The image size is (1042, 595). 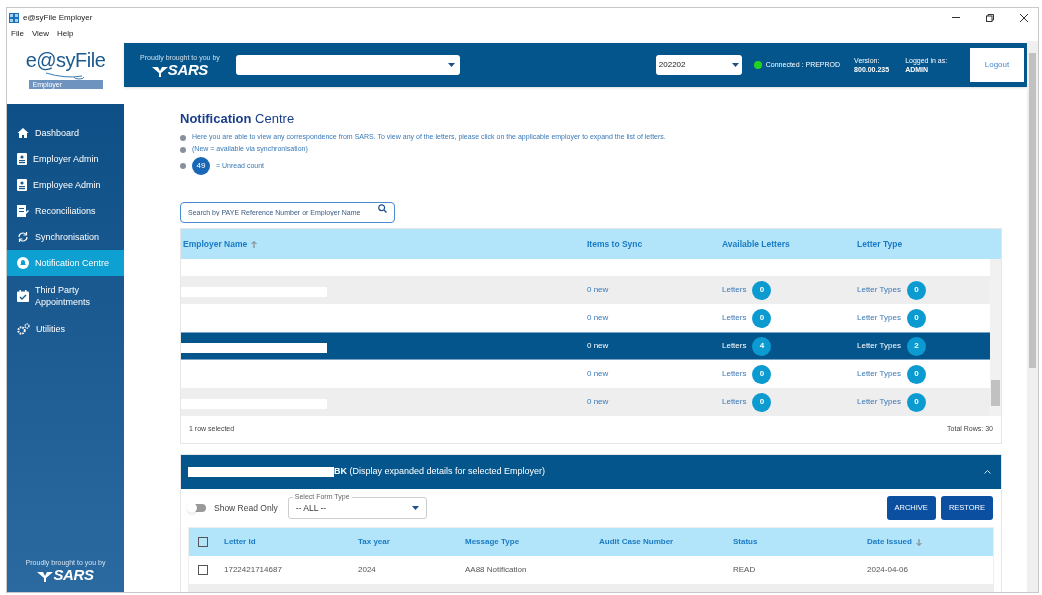 I want to click on panel-header: BK (Display expanded details for selected Employer), so click(x=591, y=472).